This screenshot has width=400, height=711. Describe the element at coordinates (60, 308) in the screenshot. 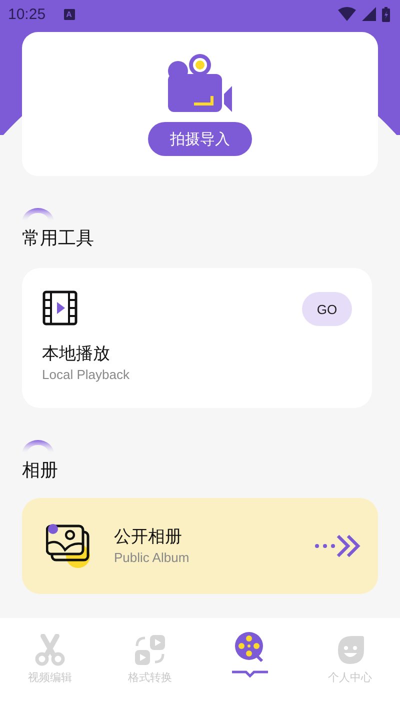

I see `film-play-icon` at that location.